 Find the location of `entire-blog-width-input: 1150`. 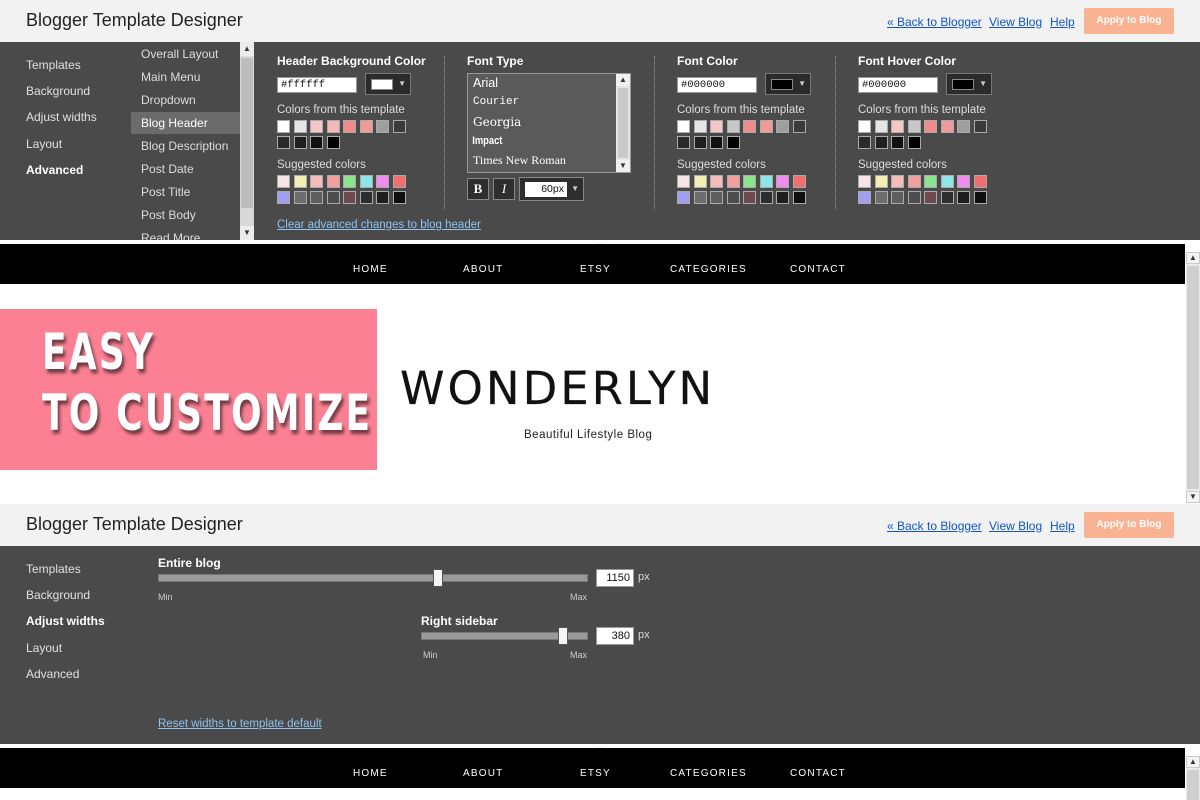

entire-blog-width-input: 1150 is located at coordinates (615, 578).